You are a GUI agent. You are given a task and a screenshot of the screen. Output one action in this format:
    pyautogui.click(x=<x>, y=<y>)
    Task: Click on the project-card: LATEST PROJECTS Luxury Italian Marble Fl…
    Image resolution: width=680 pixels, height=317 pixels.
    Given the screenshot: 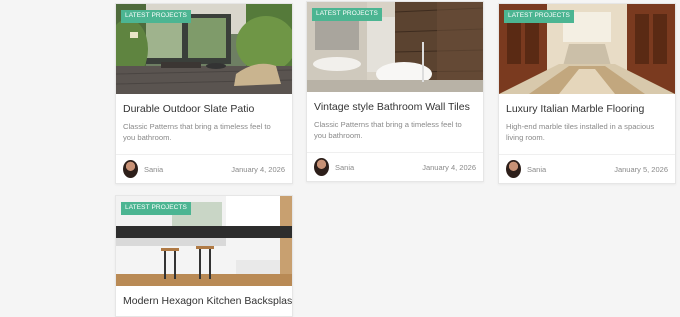 What is the action you would take?
    pyautogui.click(x=587, y=93)
    